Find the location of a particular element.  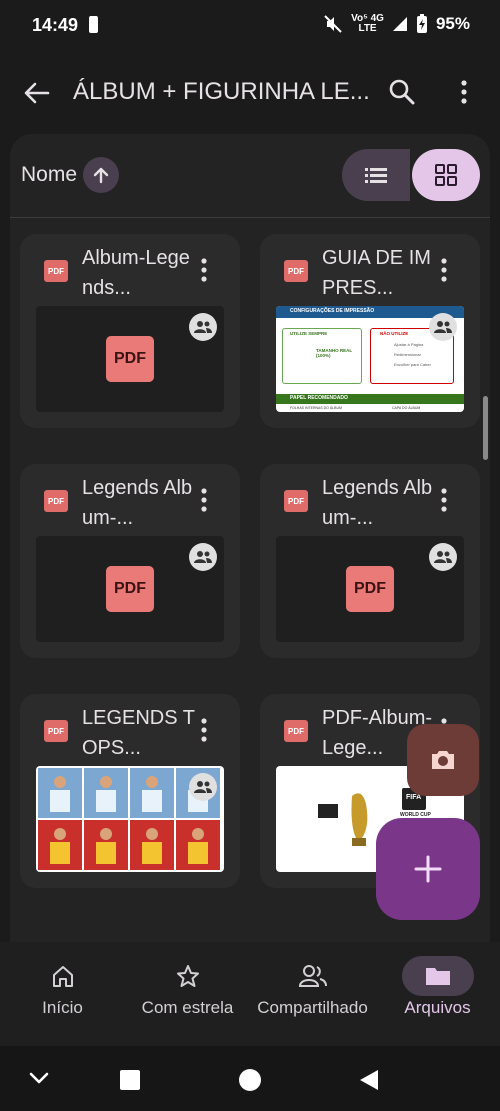

battery-saver-icon is located at coordinates (93, 24).